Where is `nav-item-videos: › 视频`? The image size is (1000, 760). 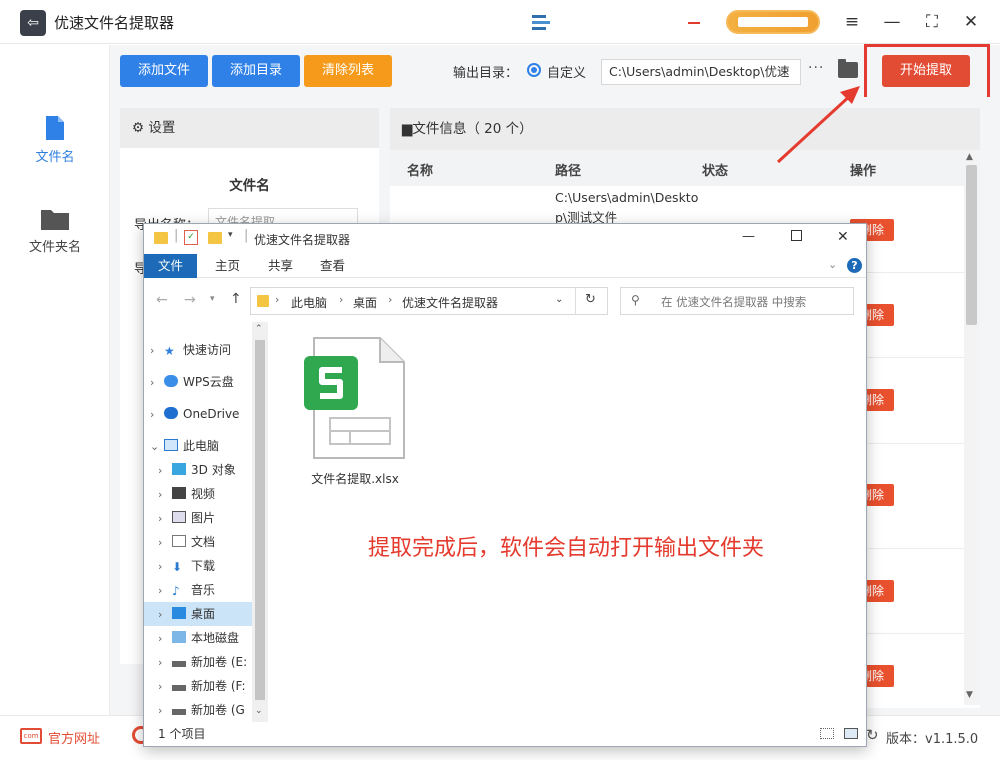 nav-item-videos: › 视频 is located at coordinates (198, 494).